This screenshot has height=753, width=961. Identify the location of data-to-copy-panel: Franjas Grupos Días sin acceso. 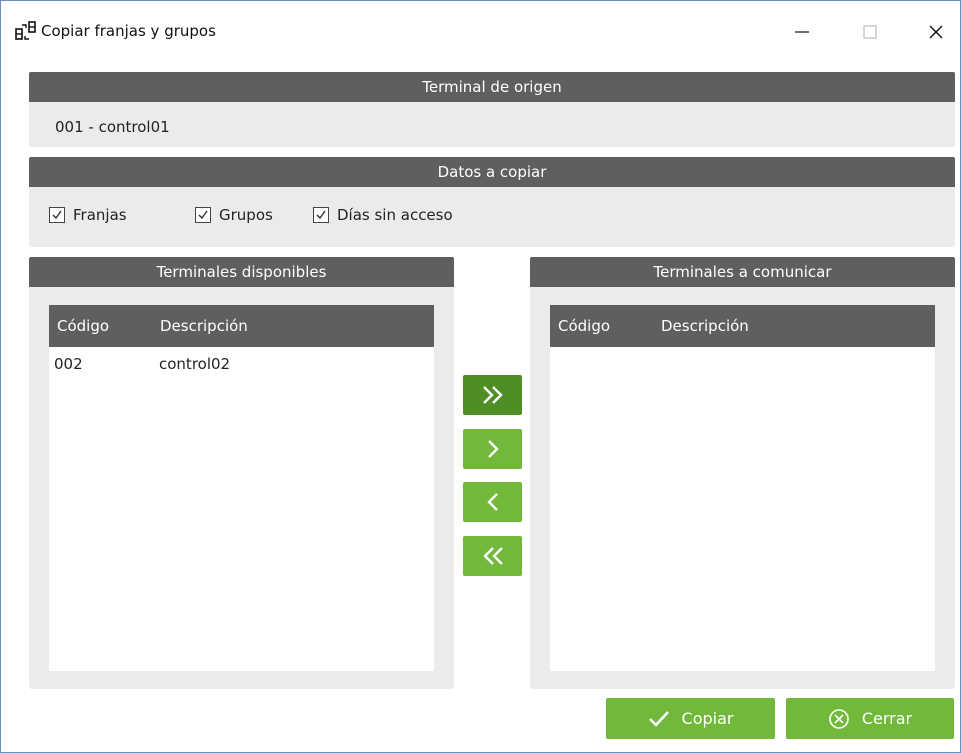
(492, 217).